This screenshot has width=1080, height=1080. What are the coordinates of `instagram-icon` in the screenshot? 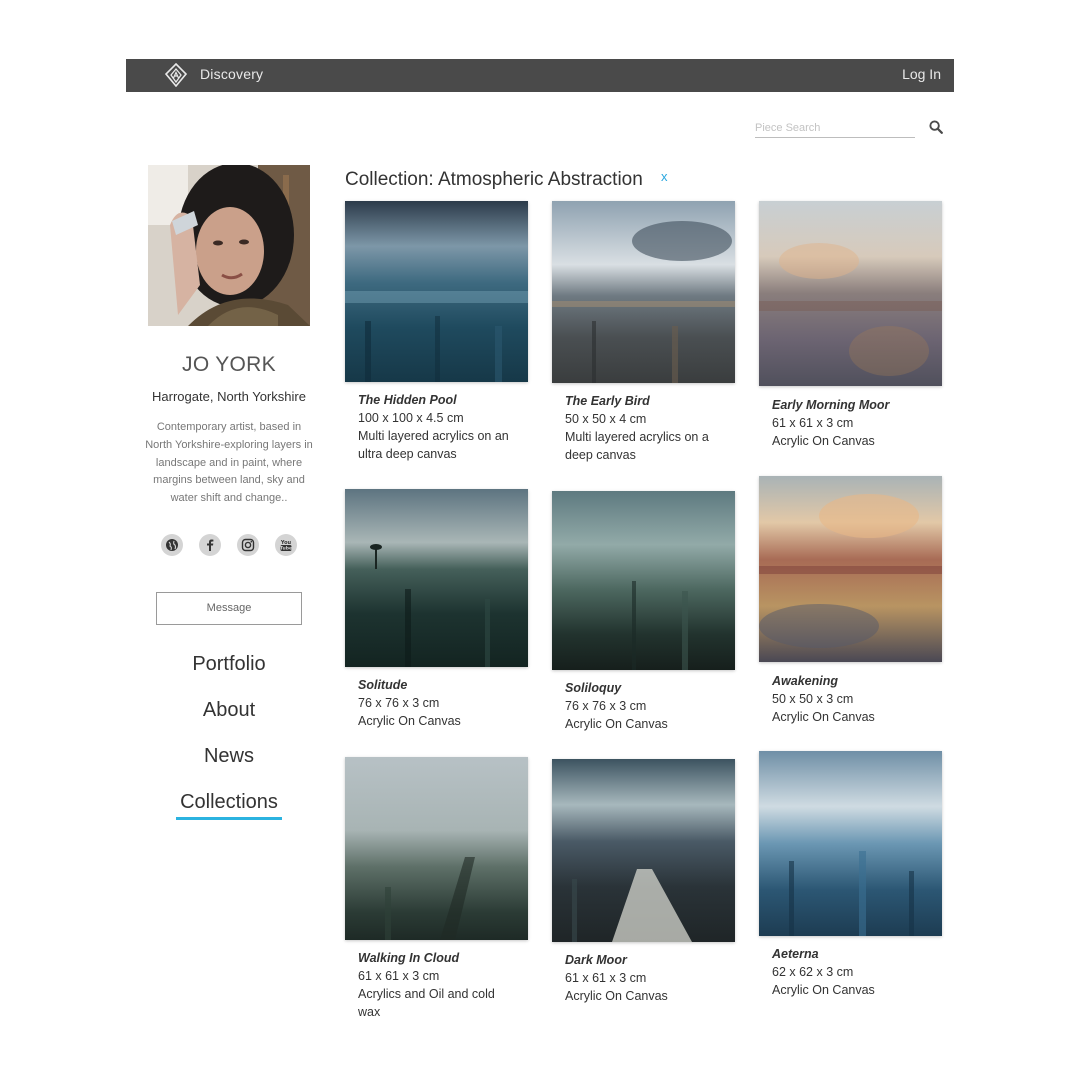 It's located at (248, 545).